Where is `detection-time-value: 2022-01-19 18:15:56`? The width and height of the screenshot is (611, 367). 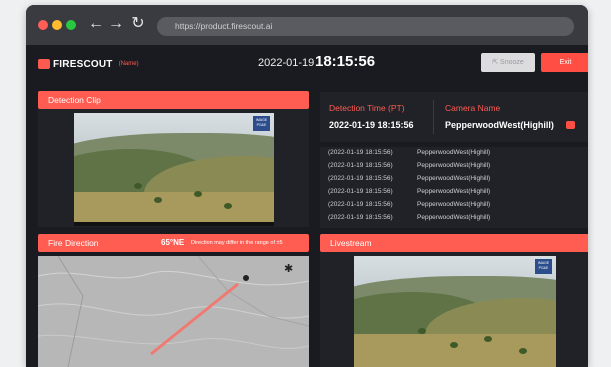
detection-time-value: 2022-01-19 18:15:56 is located at coordinates (371, 125).